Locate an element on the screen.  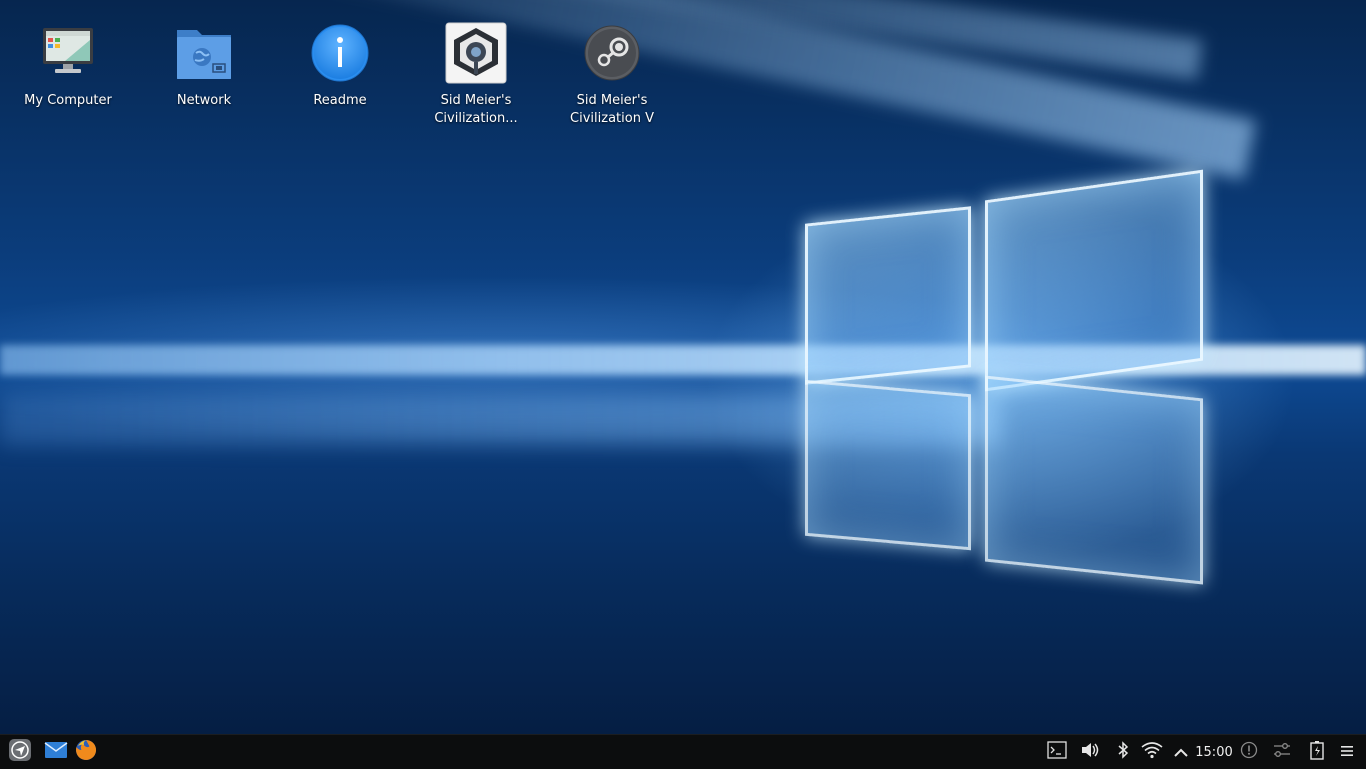
desktop-icon-readme: Readme is located at coordinates (340, 65).